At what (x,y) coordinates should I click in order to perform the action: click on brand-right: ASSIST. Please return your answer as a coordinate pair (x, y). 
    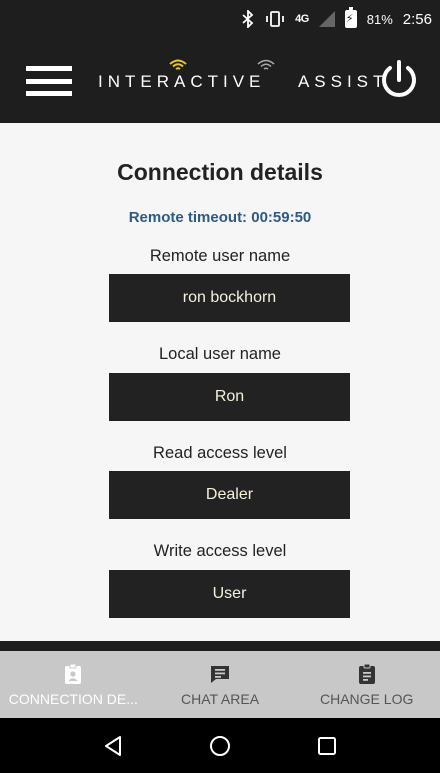
    Looking at the image, I should click on (343, 81).